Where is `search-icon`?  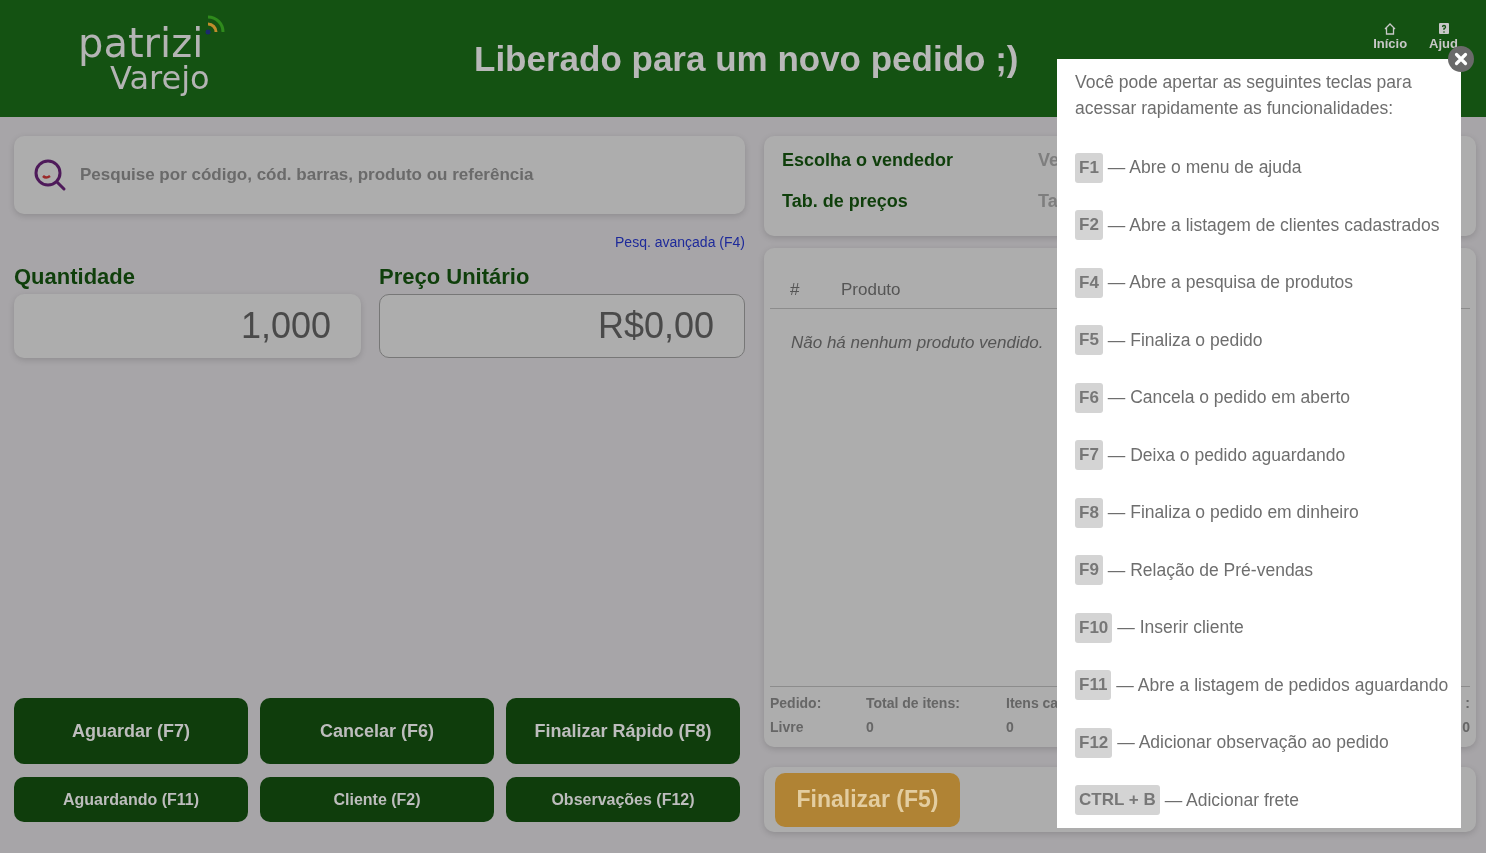
search-icon is located at coordinates (50, 175).